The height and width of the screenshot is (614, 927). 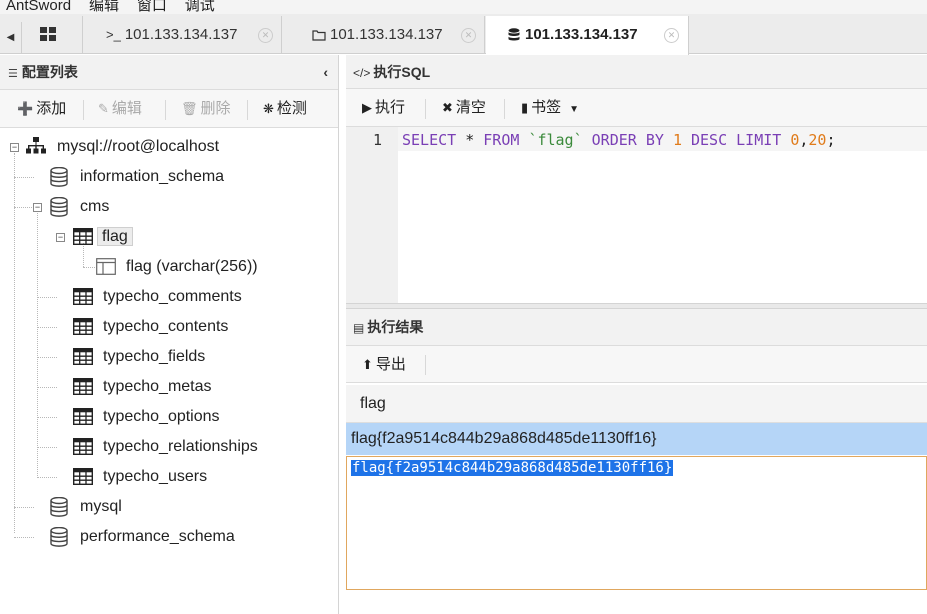 I want to click on tree-db-mysql: mysql, so click(x=101, y=507).